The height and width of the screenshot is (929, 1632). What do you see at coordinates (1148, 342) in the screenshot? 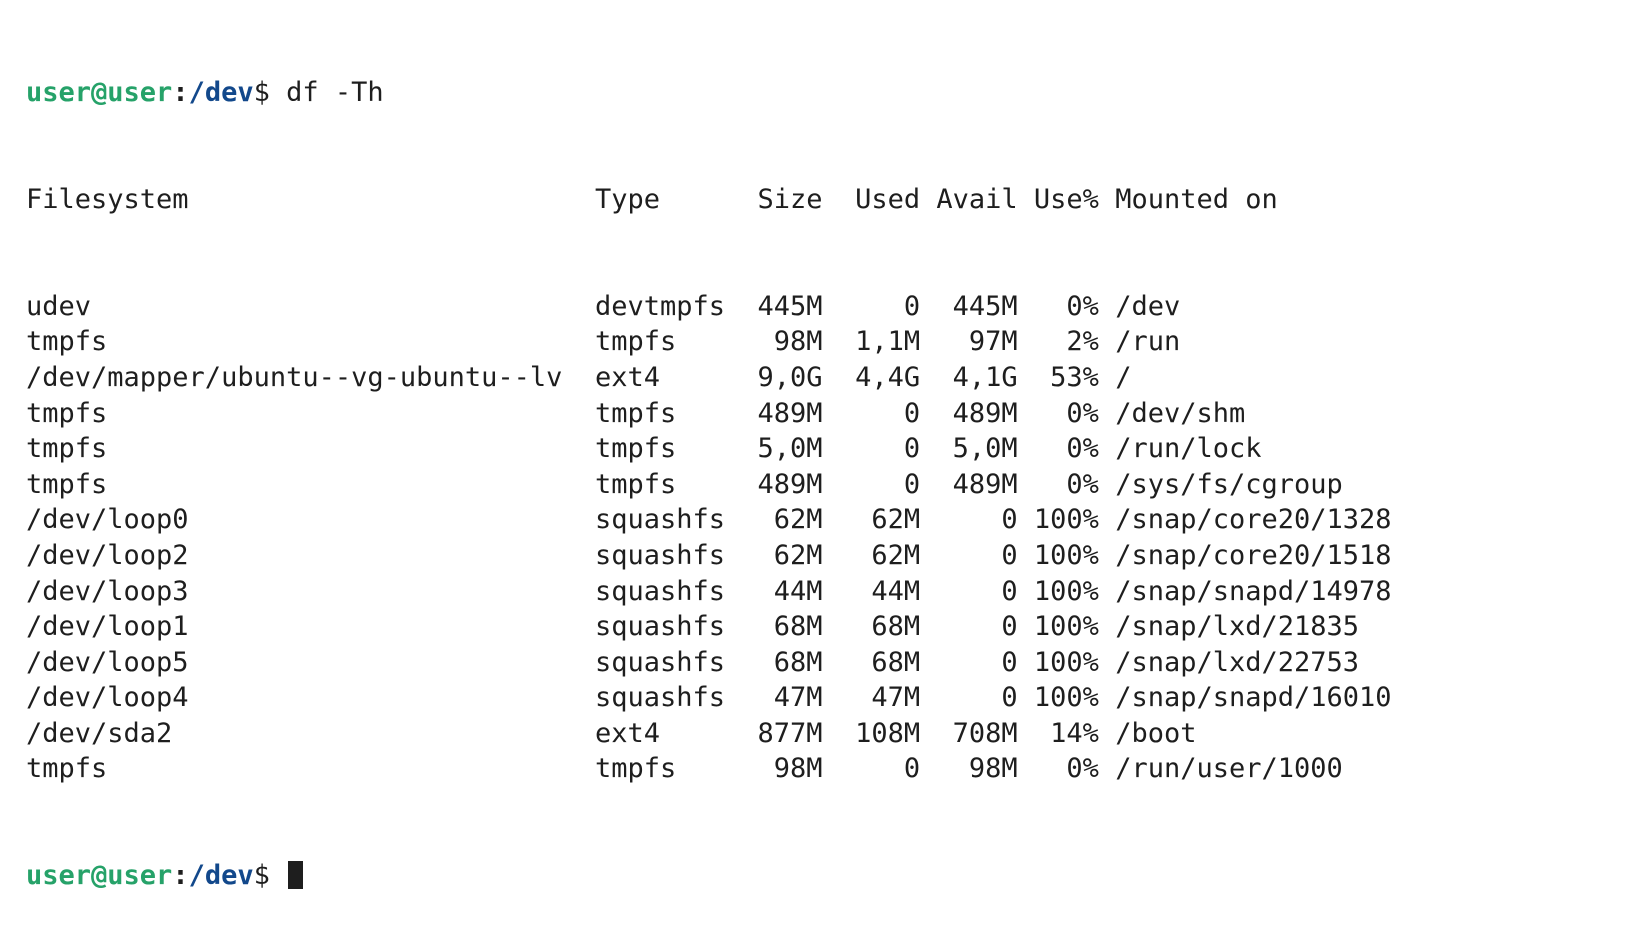
I see `cell-mounted-on: /run` at bounding box center [1148, 342].